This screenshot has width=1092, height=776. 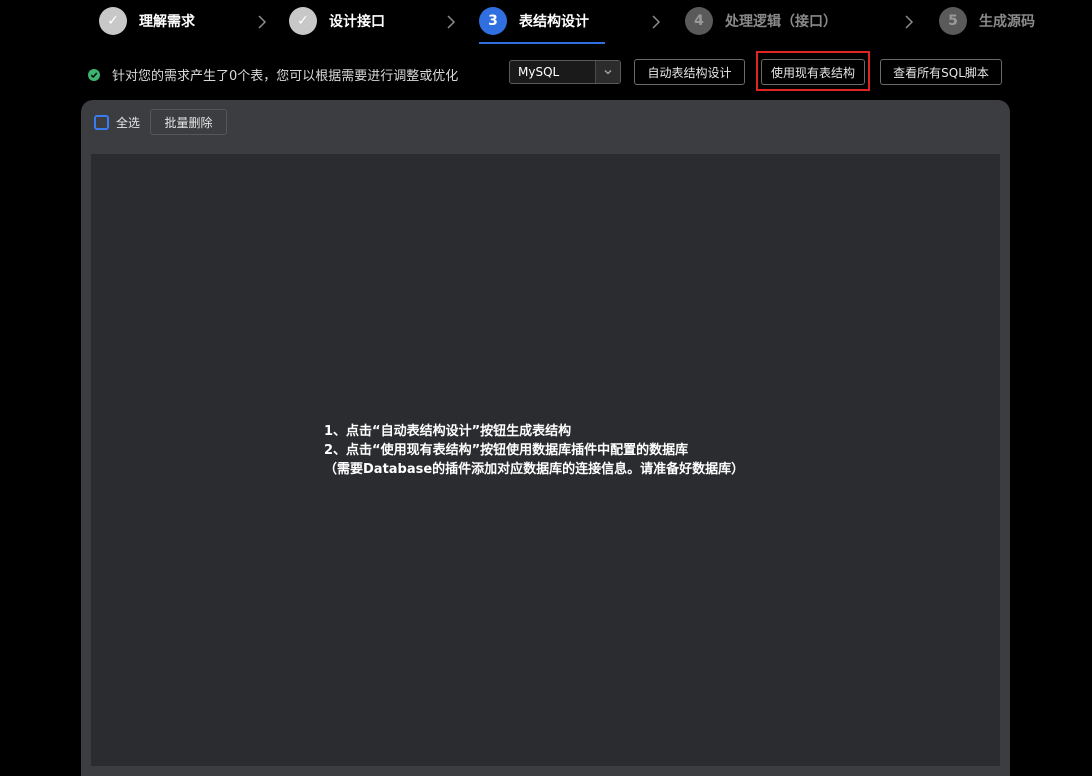 I want to click on step-4-number: 4, so click(x=699, y=21).